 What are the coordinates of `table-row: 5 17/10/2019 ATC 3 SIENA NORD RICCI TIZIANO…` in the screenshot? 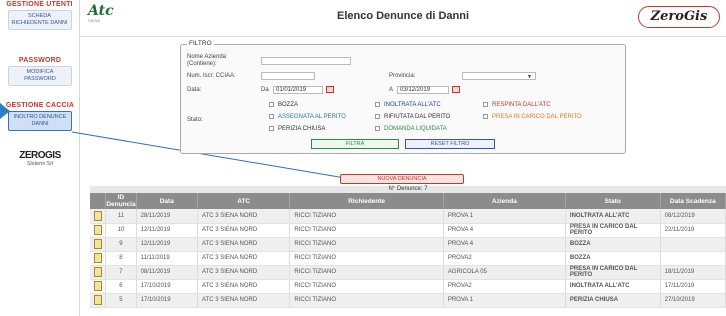 It's located at (408, 300).